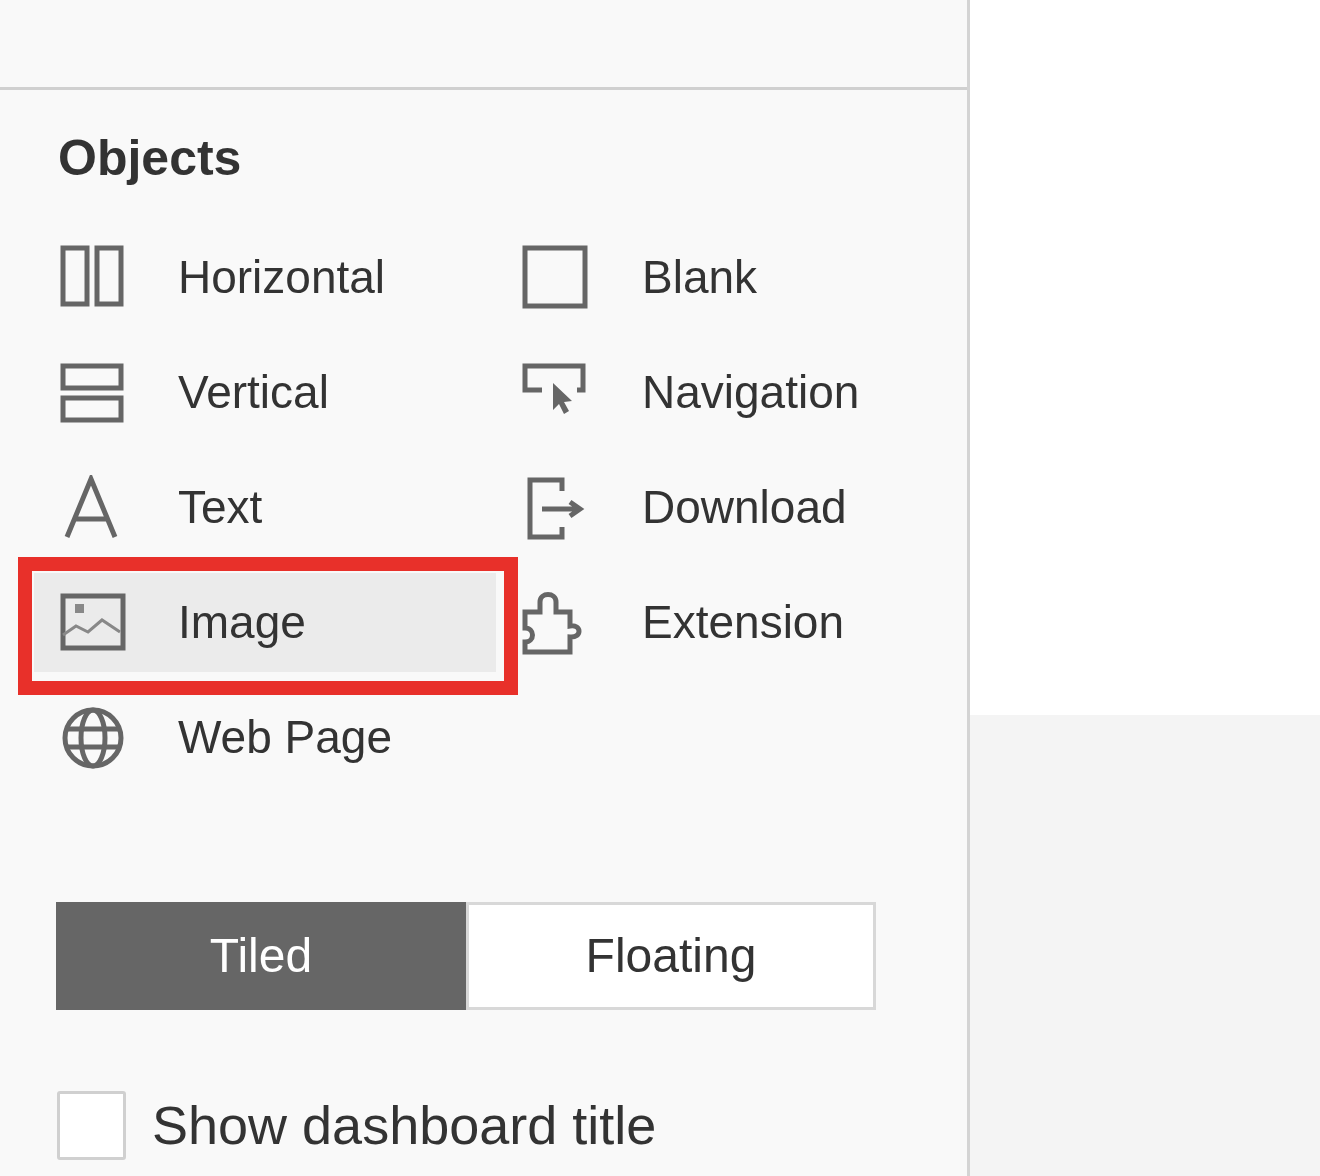 The height and width of the screenshot is (1176, 1320). I want to click on layout-toggle-button: Floating, so click(671, 956).